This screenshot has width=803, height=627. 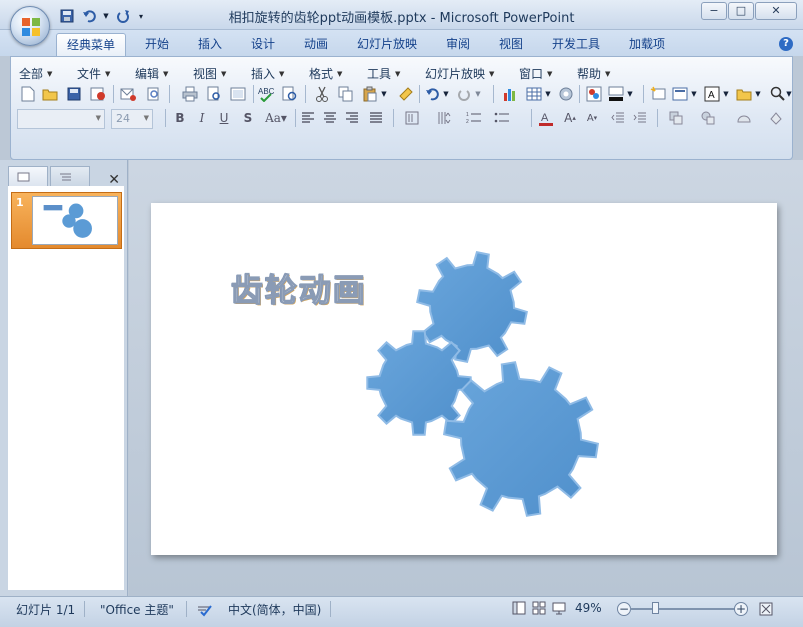 I want to click on table-dropdown-icon: ▼, so click(x=548, y=94).